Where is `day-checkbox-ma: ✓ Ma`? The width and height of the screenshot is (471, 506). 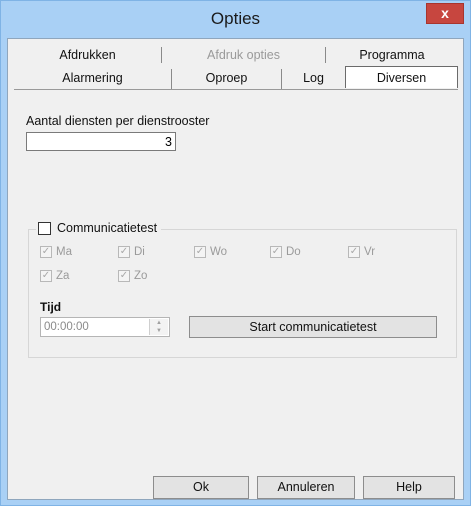
day-checkbox-ma: ✓ Ma is located at coordinates (56, 252).